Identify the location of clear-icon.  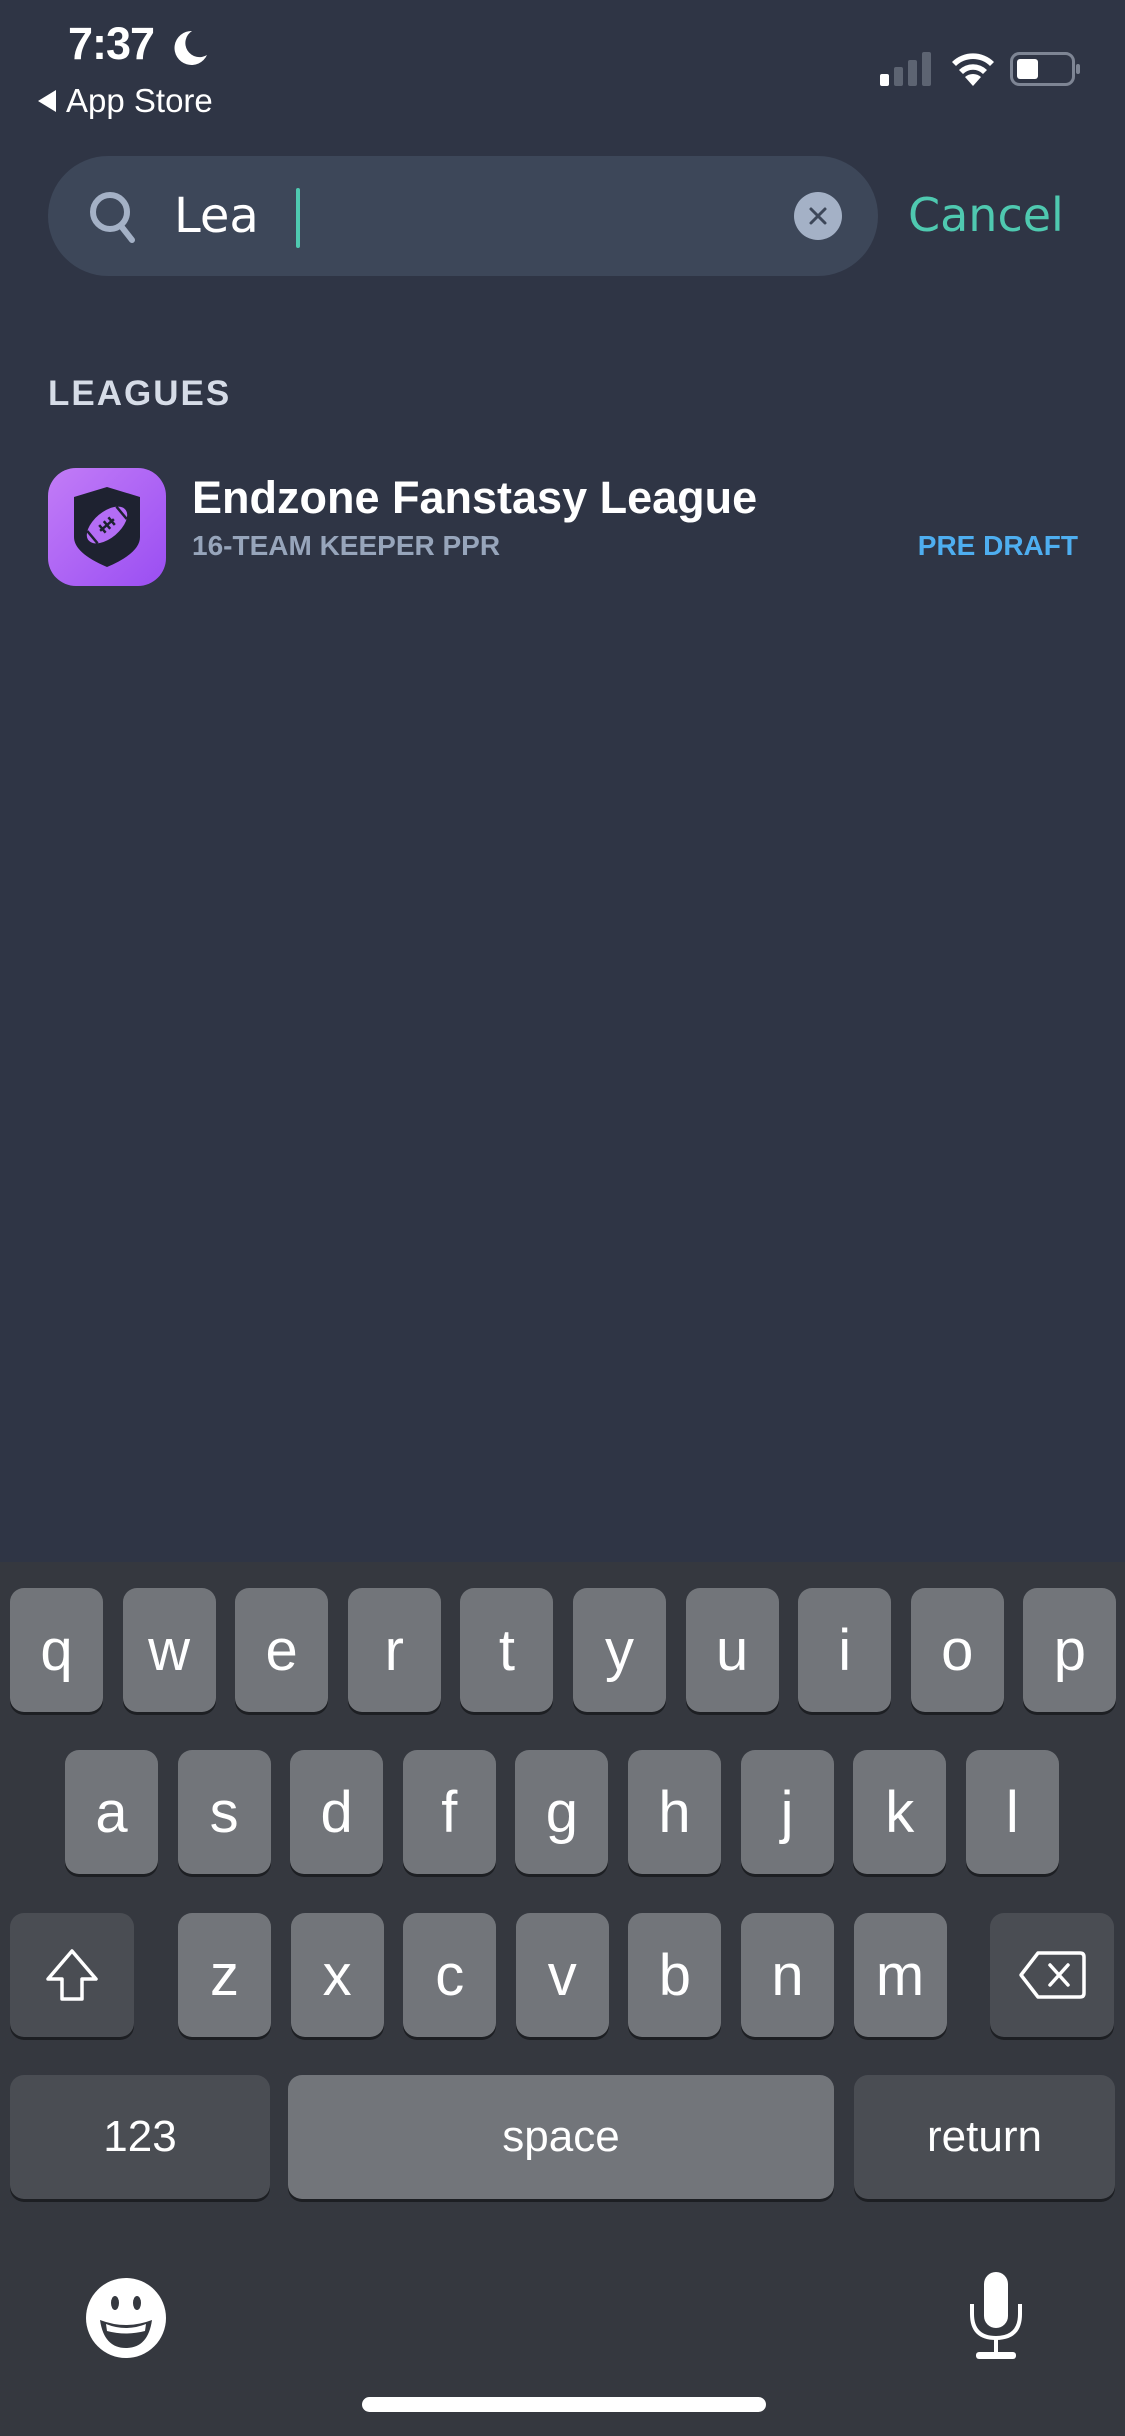
(818, 216).